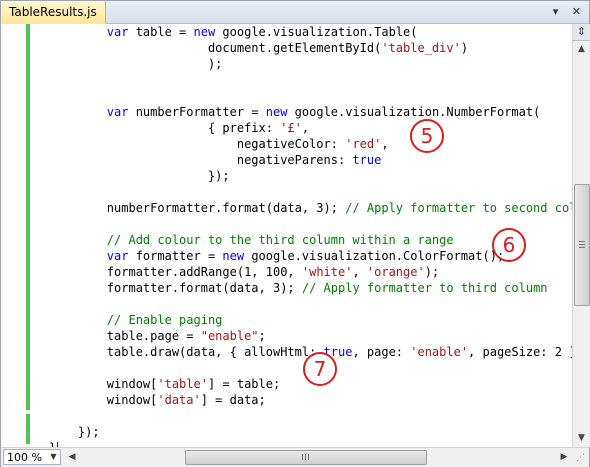  What do you see at coordinates (165, 128) in the screenshot?
I see `code-text: { prefix:` at bounding box center [165, 128].